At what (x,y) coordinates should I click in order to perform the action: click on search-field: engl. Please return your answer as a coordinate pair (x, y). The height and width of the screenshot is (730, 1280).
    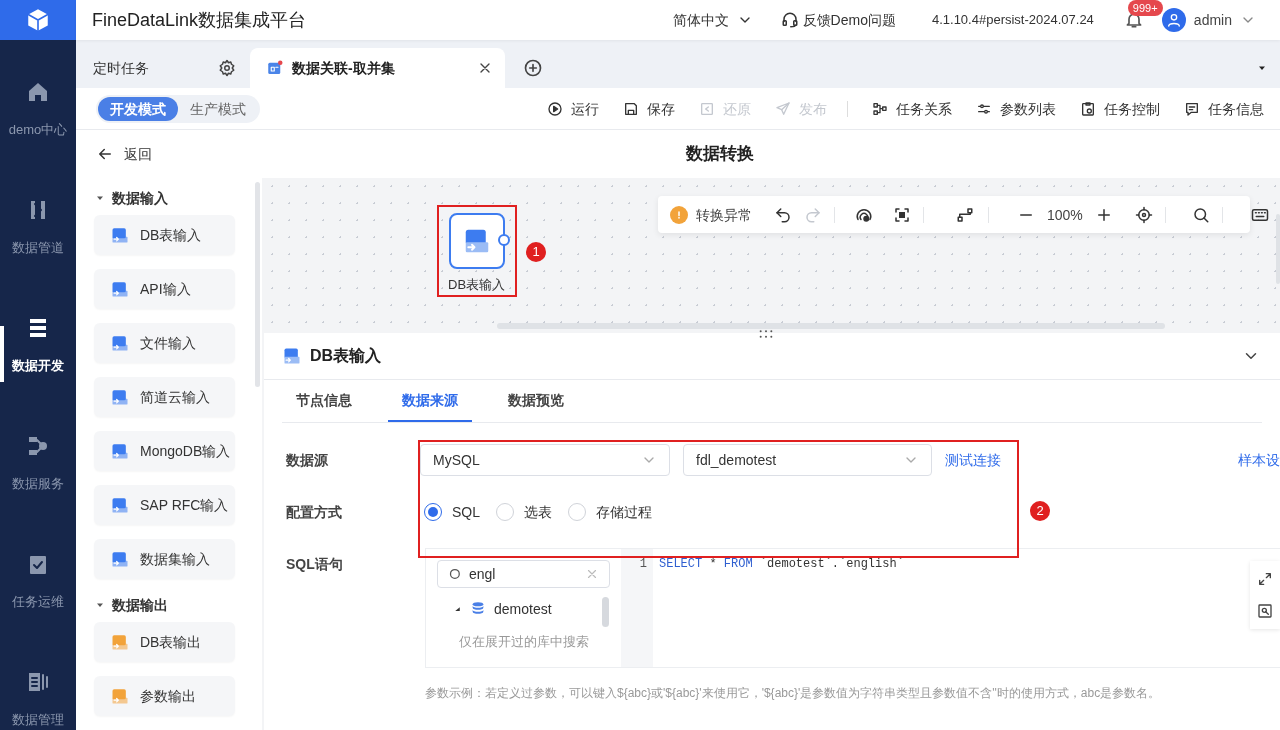
    Looking at the image, I should click on (523, 574).